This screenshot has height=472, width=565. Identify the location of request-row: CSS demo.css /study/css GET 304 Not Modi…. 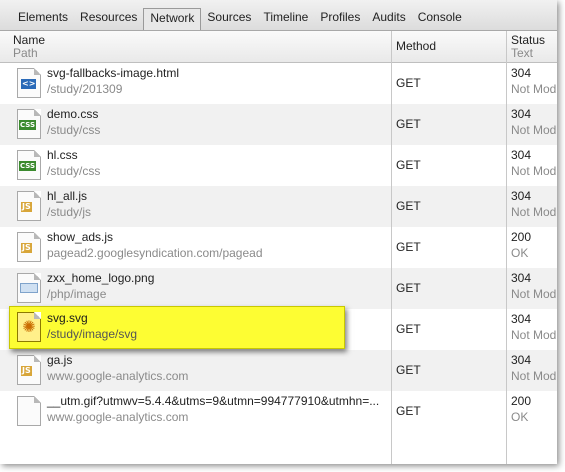
(278, 124).